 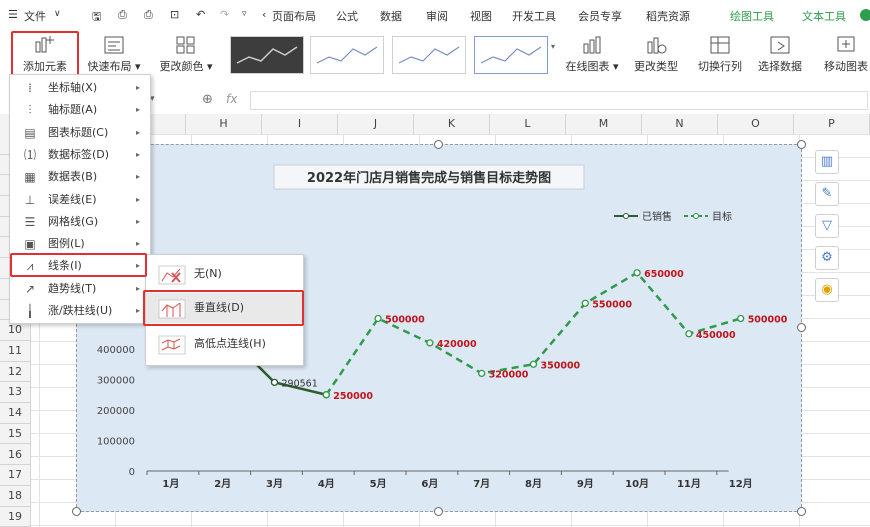 I want to click on series-line-target, so click(x=533, y=333).